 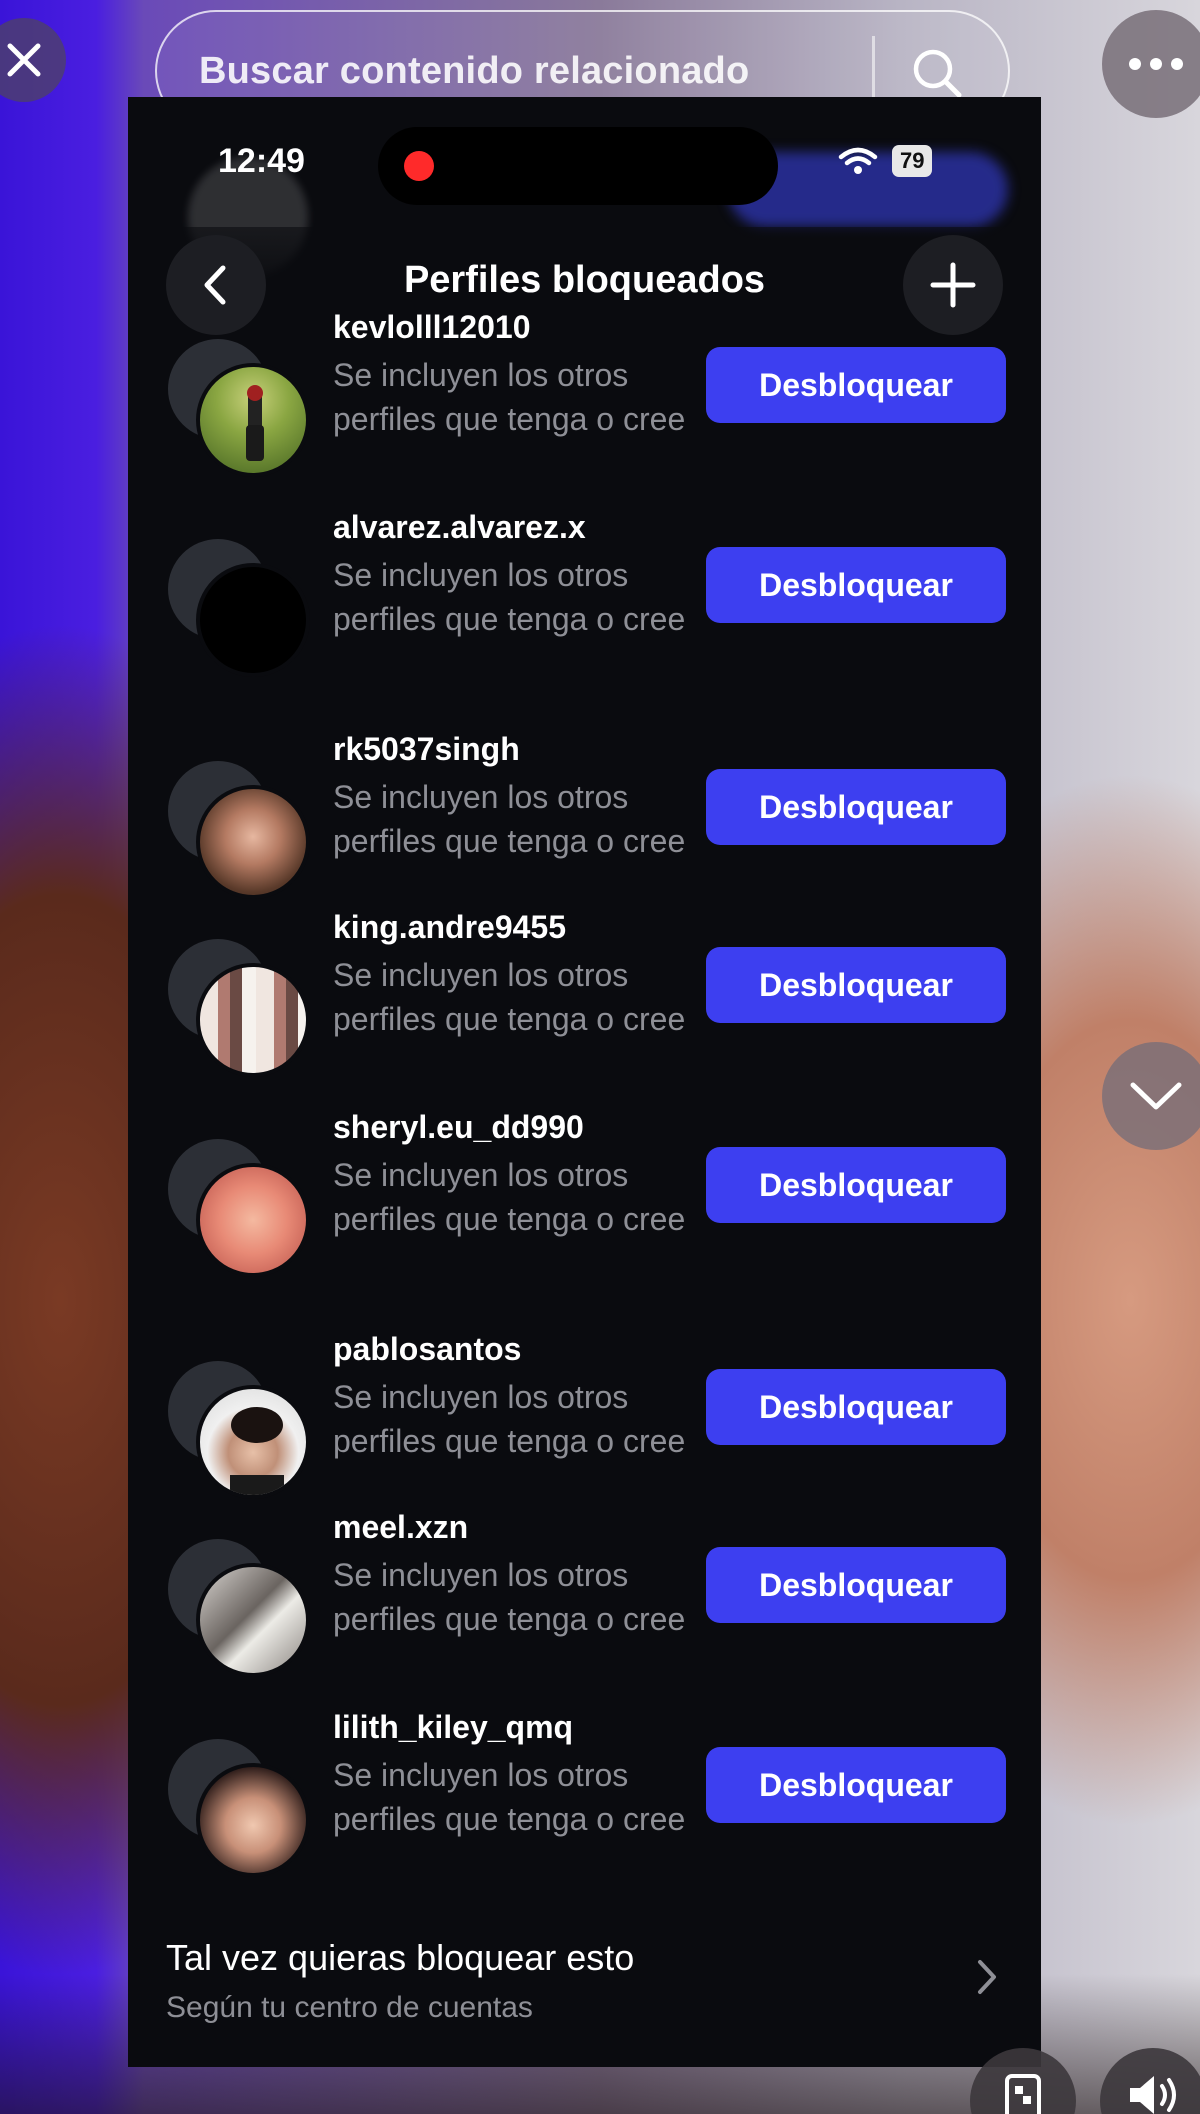 What do you see at coordinates (1023, 2094) in the screenshot?
I see `screen-cast-icon` at bounding box center [1023, 2094].